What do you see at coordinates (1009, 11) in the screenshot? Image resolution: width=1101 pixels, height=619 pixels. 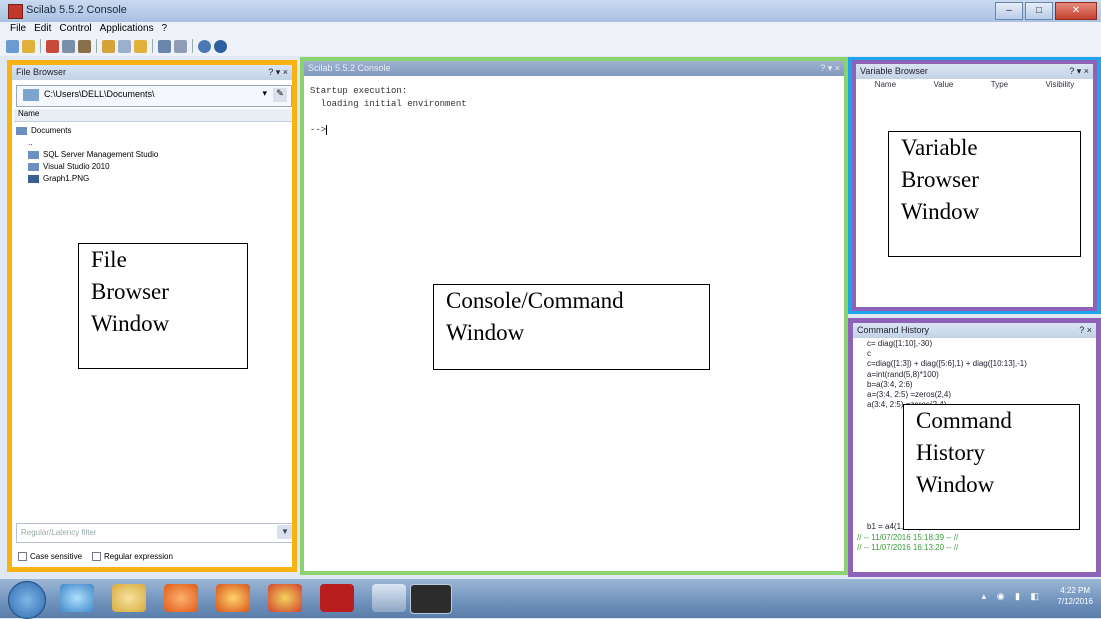 I see `minimize-button: –` at bounding box center [1009, 11].